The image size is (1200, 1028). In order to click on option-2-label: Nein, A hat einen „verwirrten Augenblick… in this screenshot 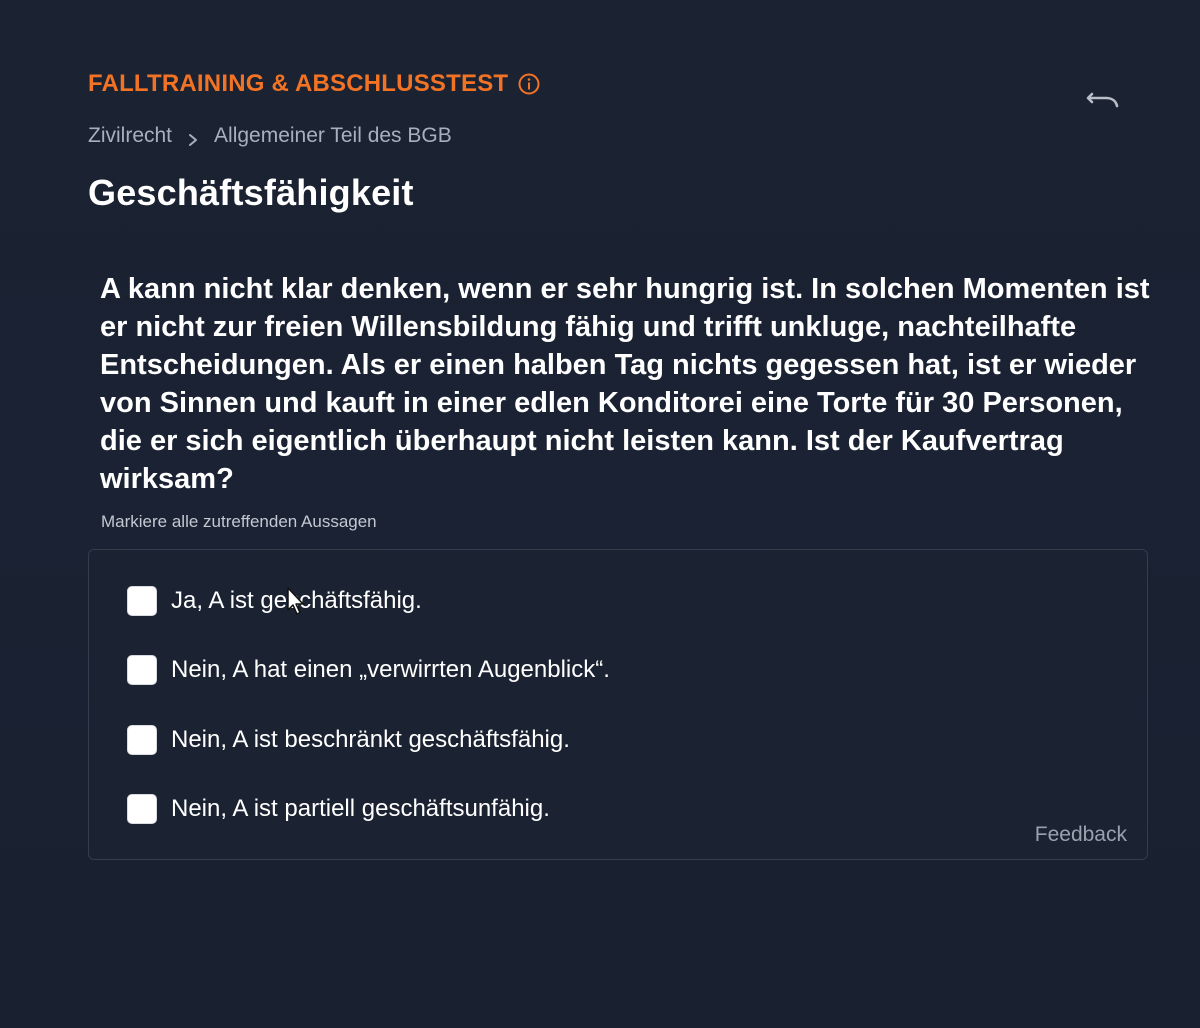, I will do `click(390, 670)`.